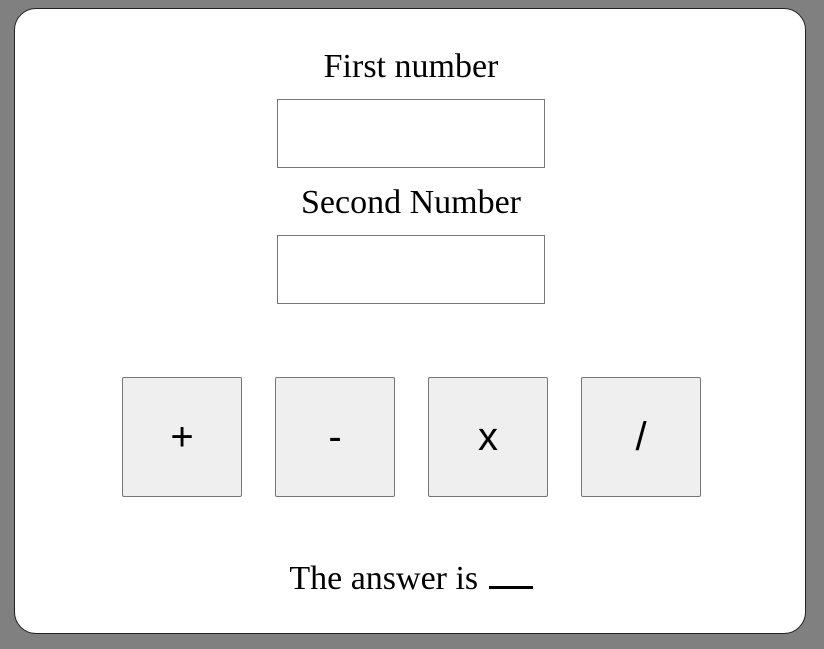  Describe the element at coordinates (411, 269) in the screenshot. I see `second-number-input` at that location.